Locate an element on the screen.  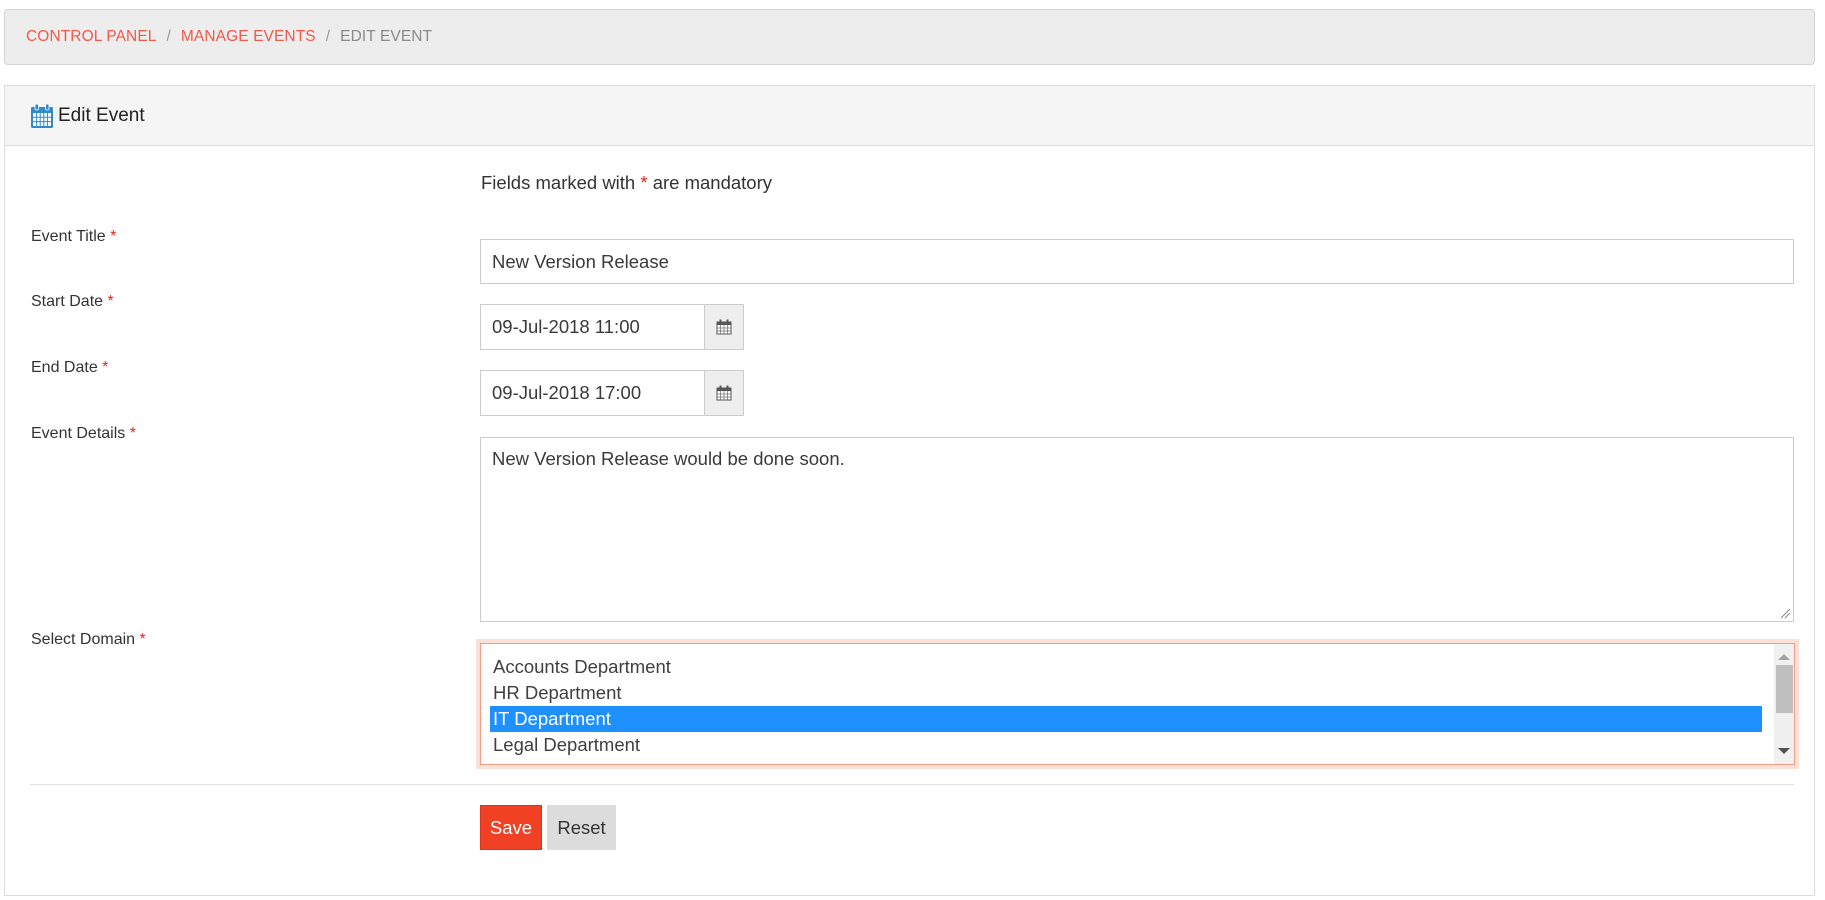
breadcrumb-control-panel: CONTROL PANEL is located at coordinates (91, 37).